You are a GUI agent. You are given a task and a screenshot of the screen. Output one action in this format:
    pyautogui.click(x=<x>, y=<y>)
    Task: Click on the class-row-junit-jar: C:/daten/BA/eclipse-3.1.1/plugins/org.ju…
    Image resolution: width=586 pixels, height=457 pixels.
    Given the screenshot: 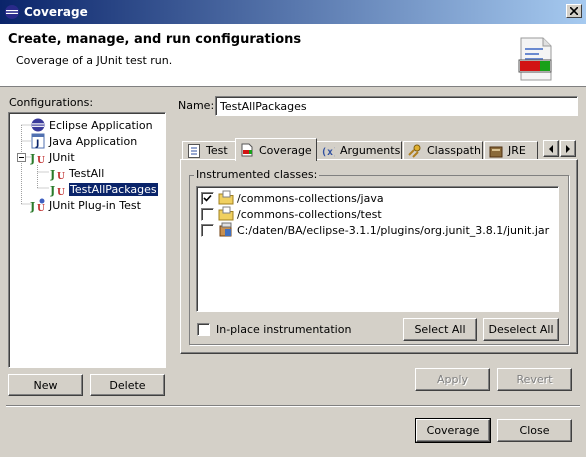 What is the action you would take?
    pyautogui.click(x=375, y=230)
    